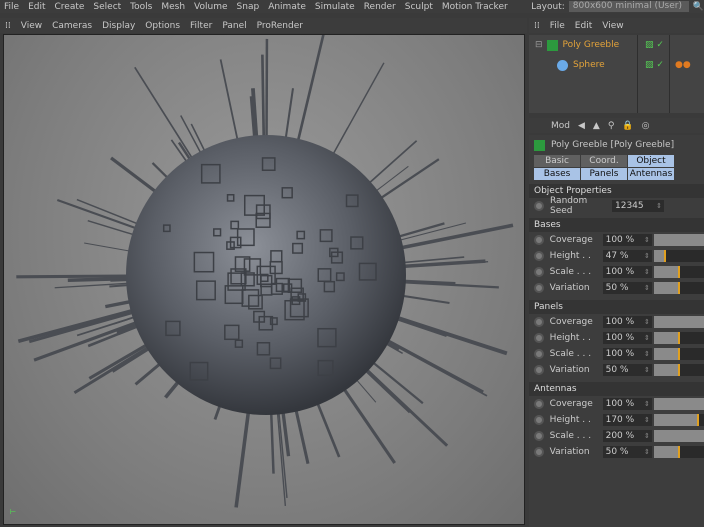 This screenshot has height=527, width=704. I want to click on random-seed-label: Random Seed, so click(569, 206).